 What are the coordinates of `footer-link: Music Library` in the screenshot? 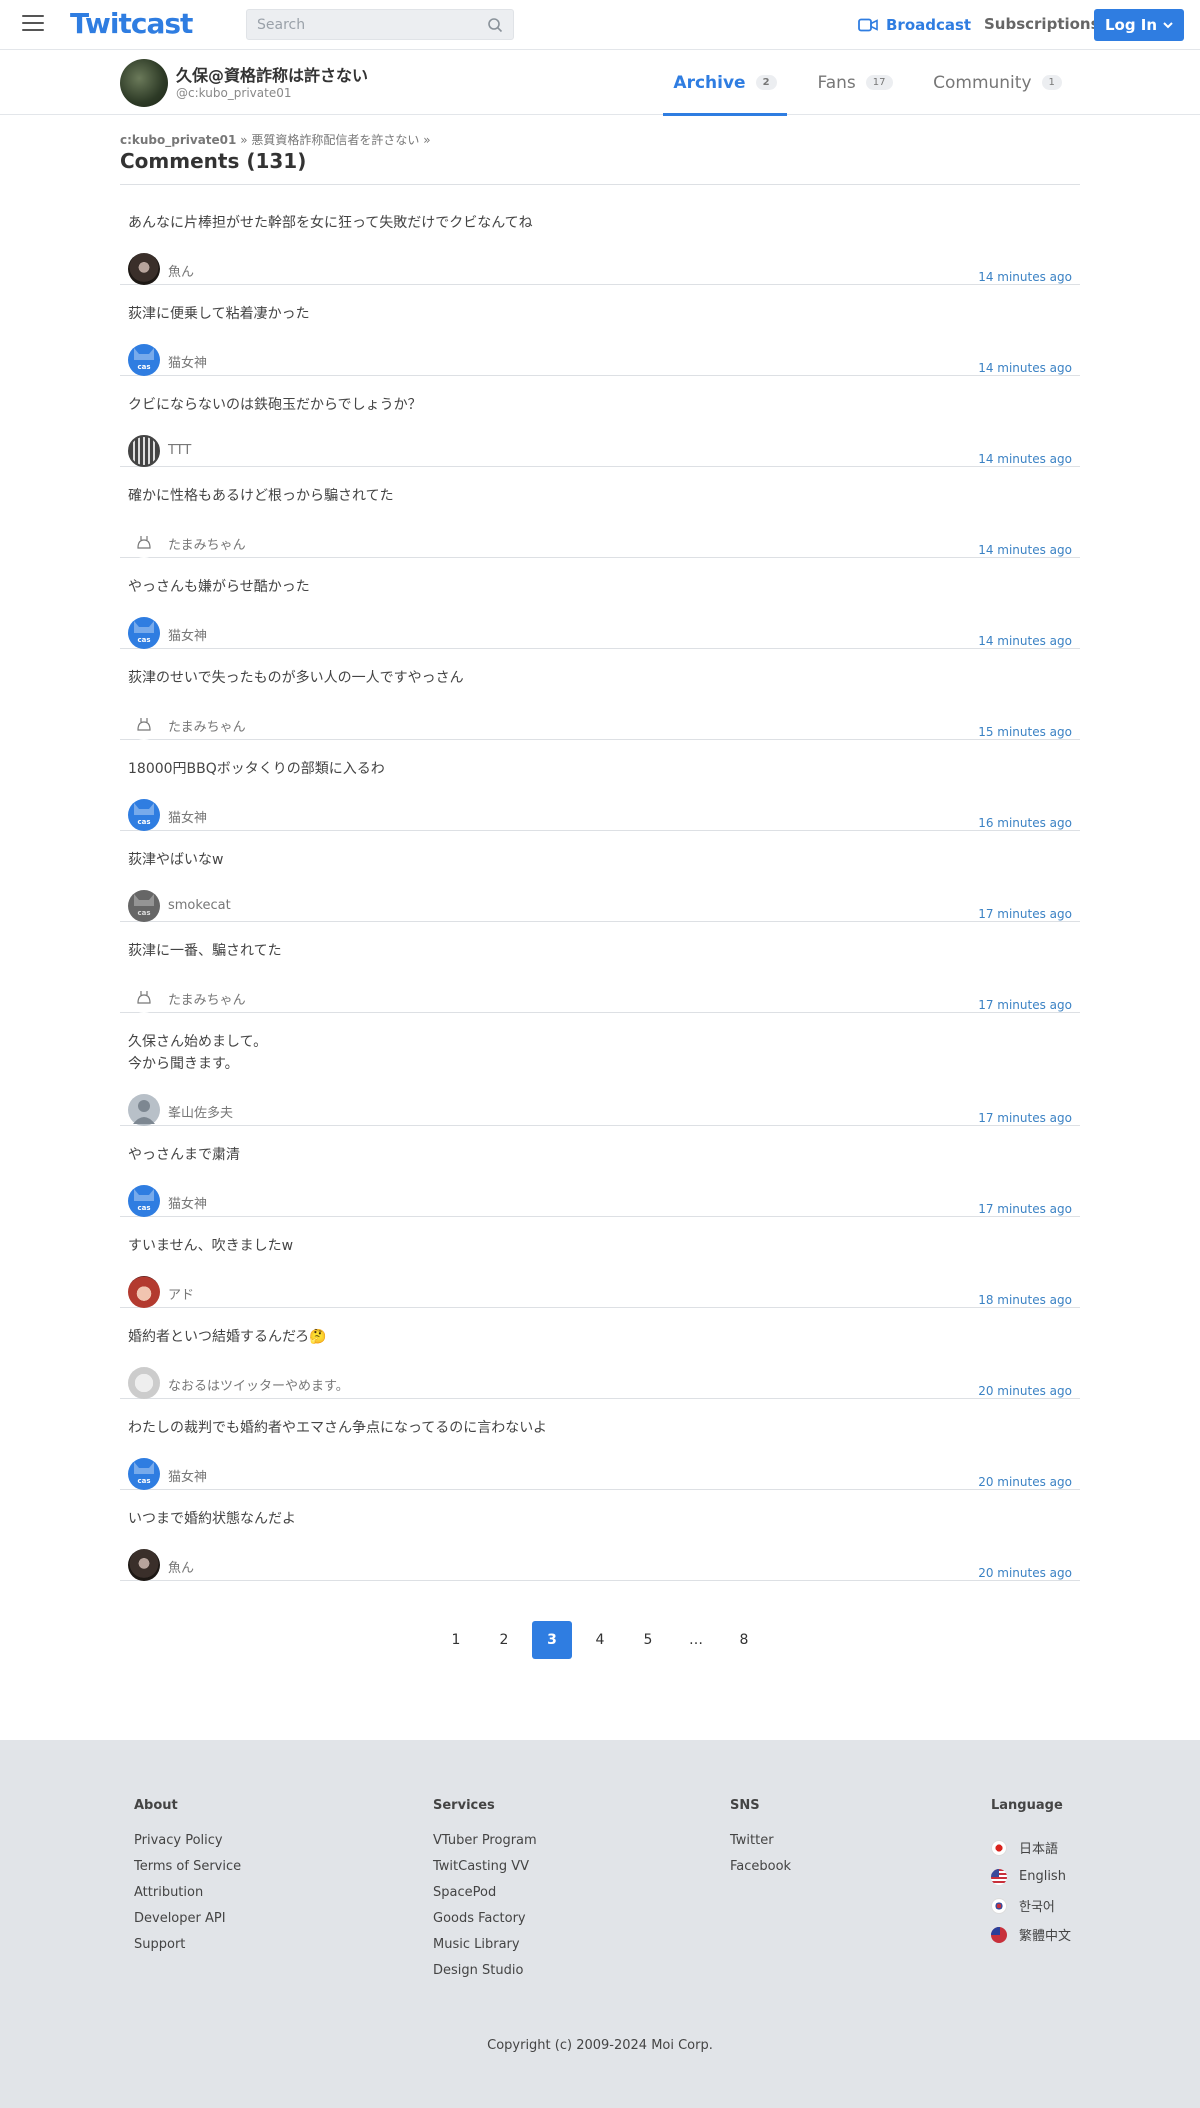 It's located at (485, 1950).